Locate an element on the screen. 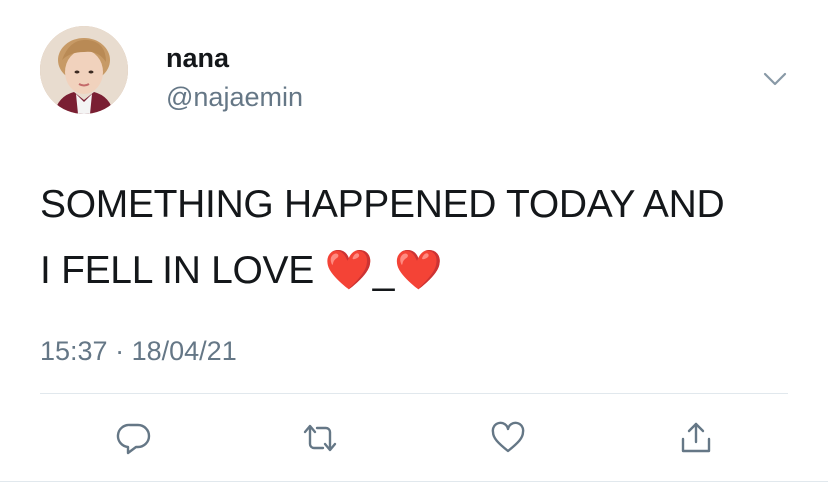  tweet-date: 18/04/21 is located at coordinates (184, 351).